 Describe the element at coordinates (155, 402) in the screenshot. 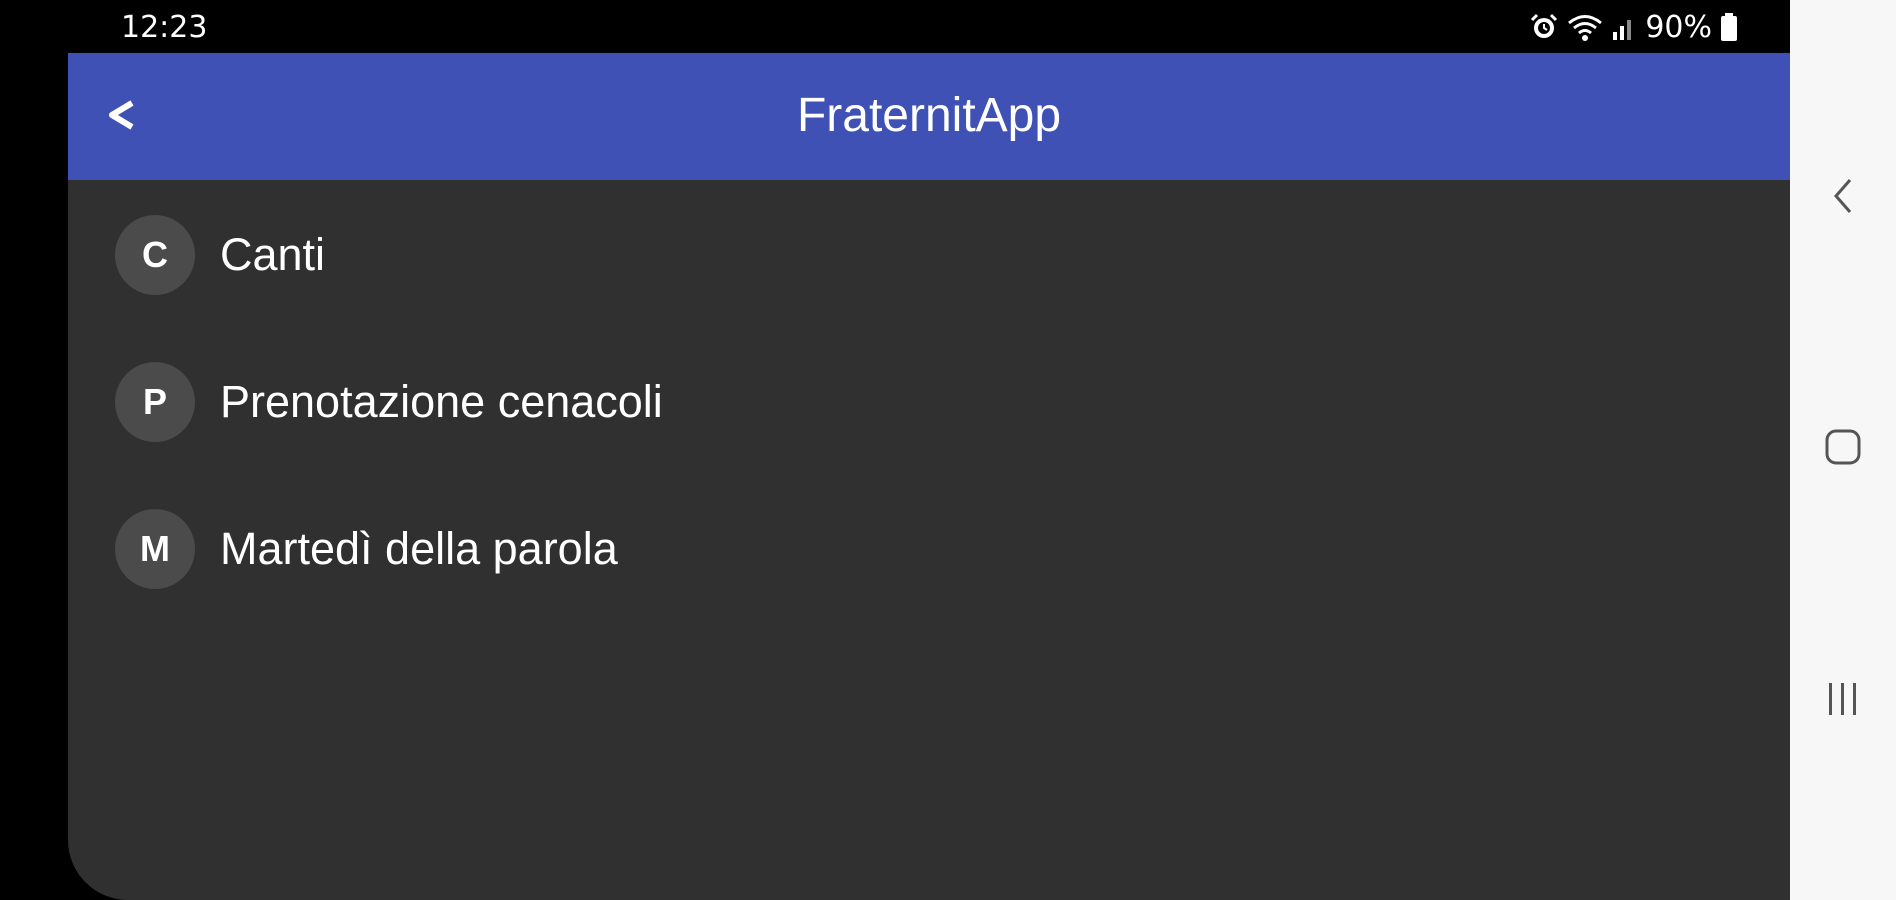

I see `avatar: P` at that location.